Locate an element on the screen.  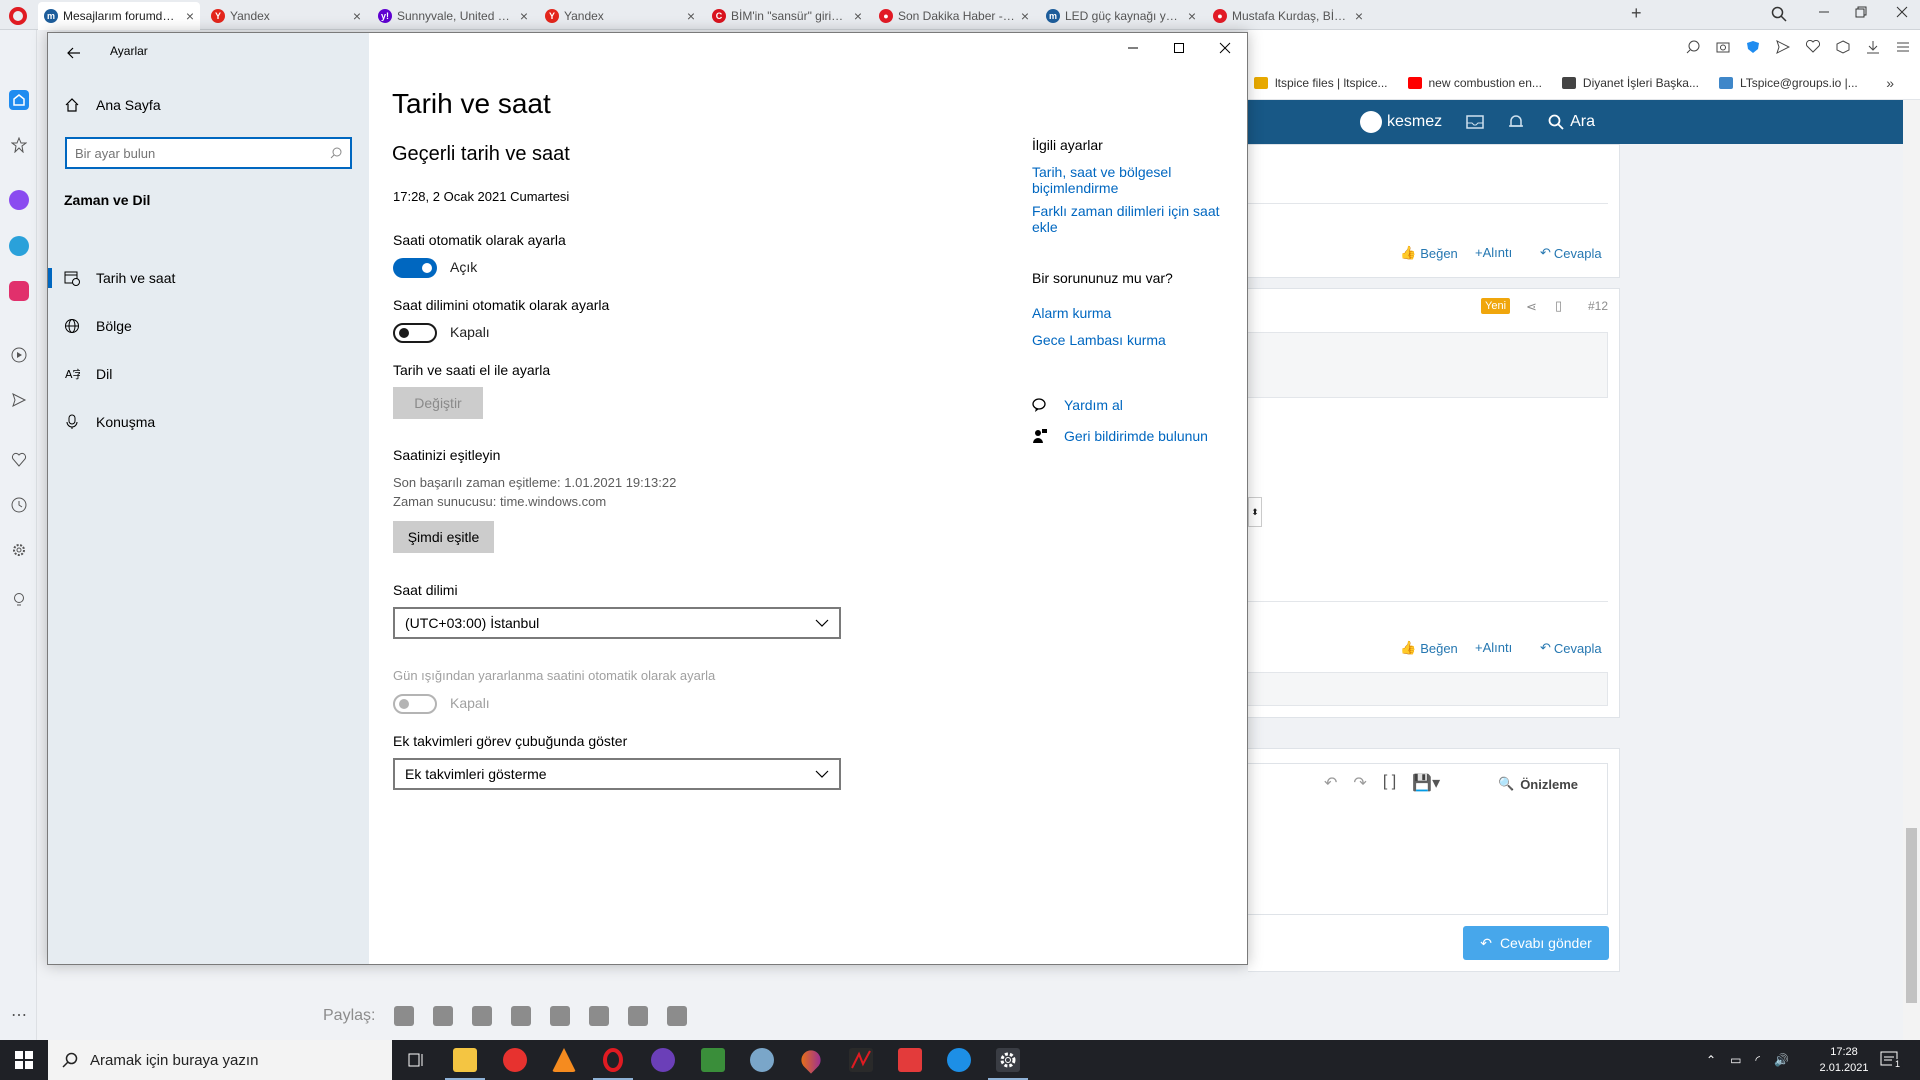
send-reply-button: ↶ Cevabı gönder is located at coordinates (1536, 943).